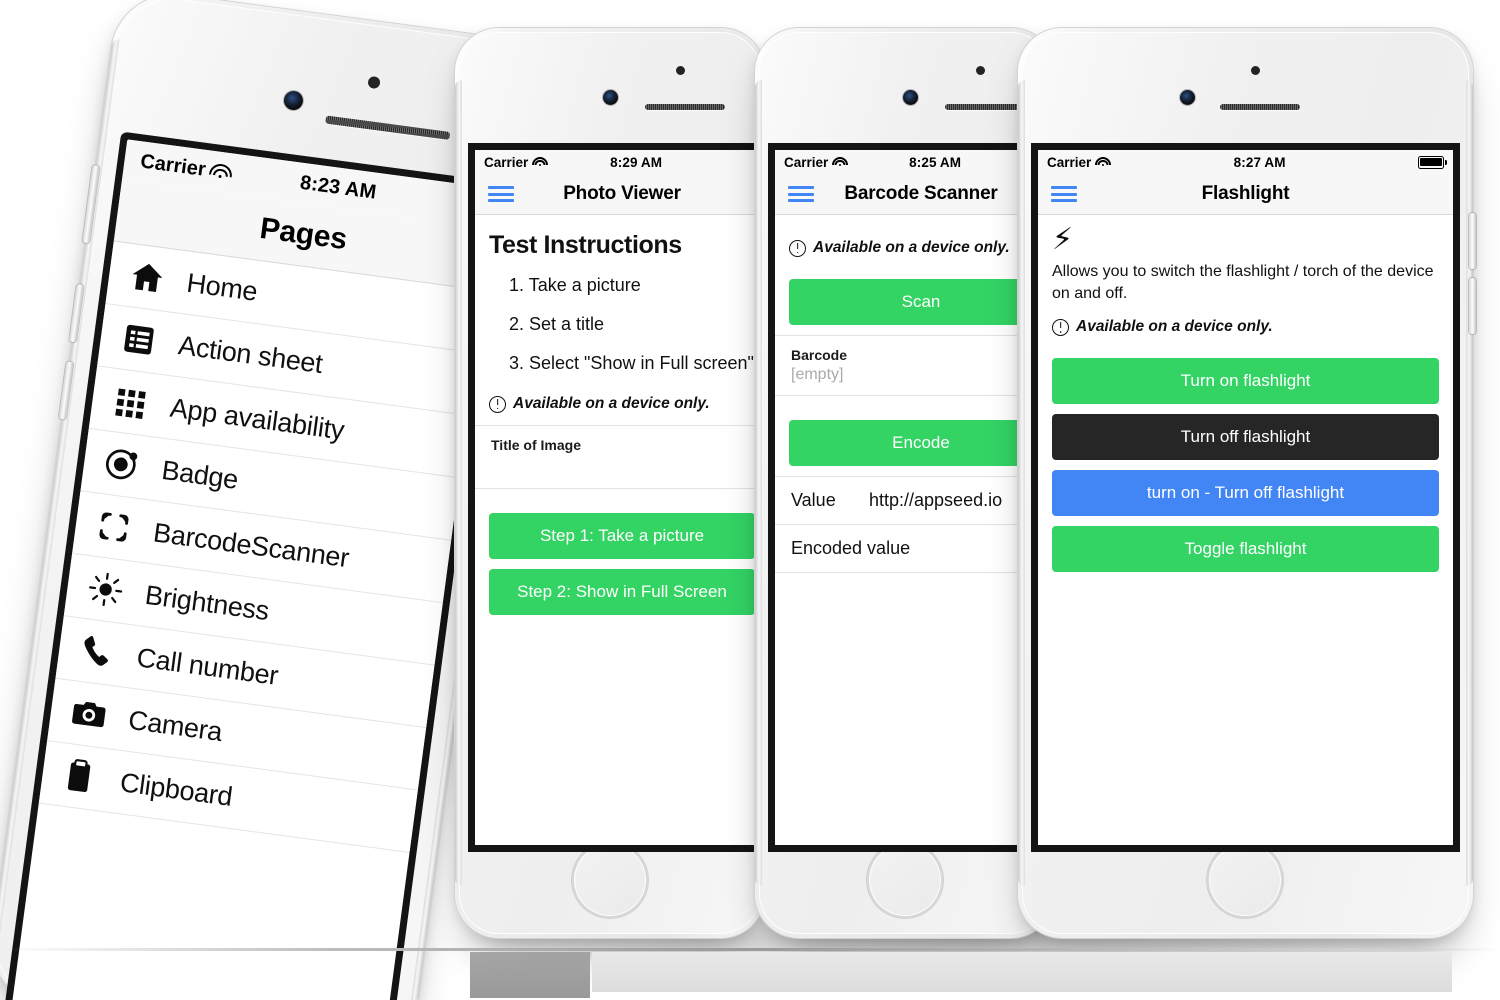  Describe the element at coordinates (921, 443) in the screenshot. I see `encode-button: Encode` at that location.